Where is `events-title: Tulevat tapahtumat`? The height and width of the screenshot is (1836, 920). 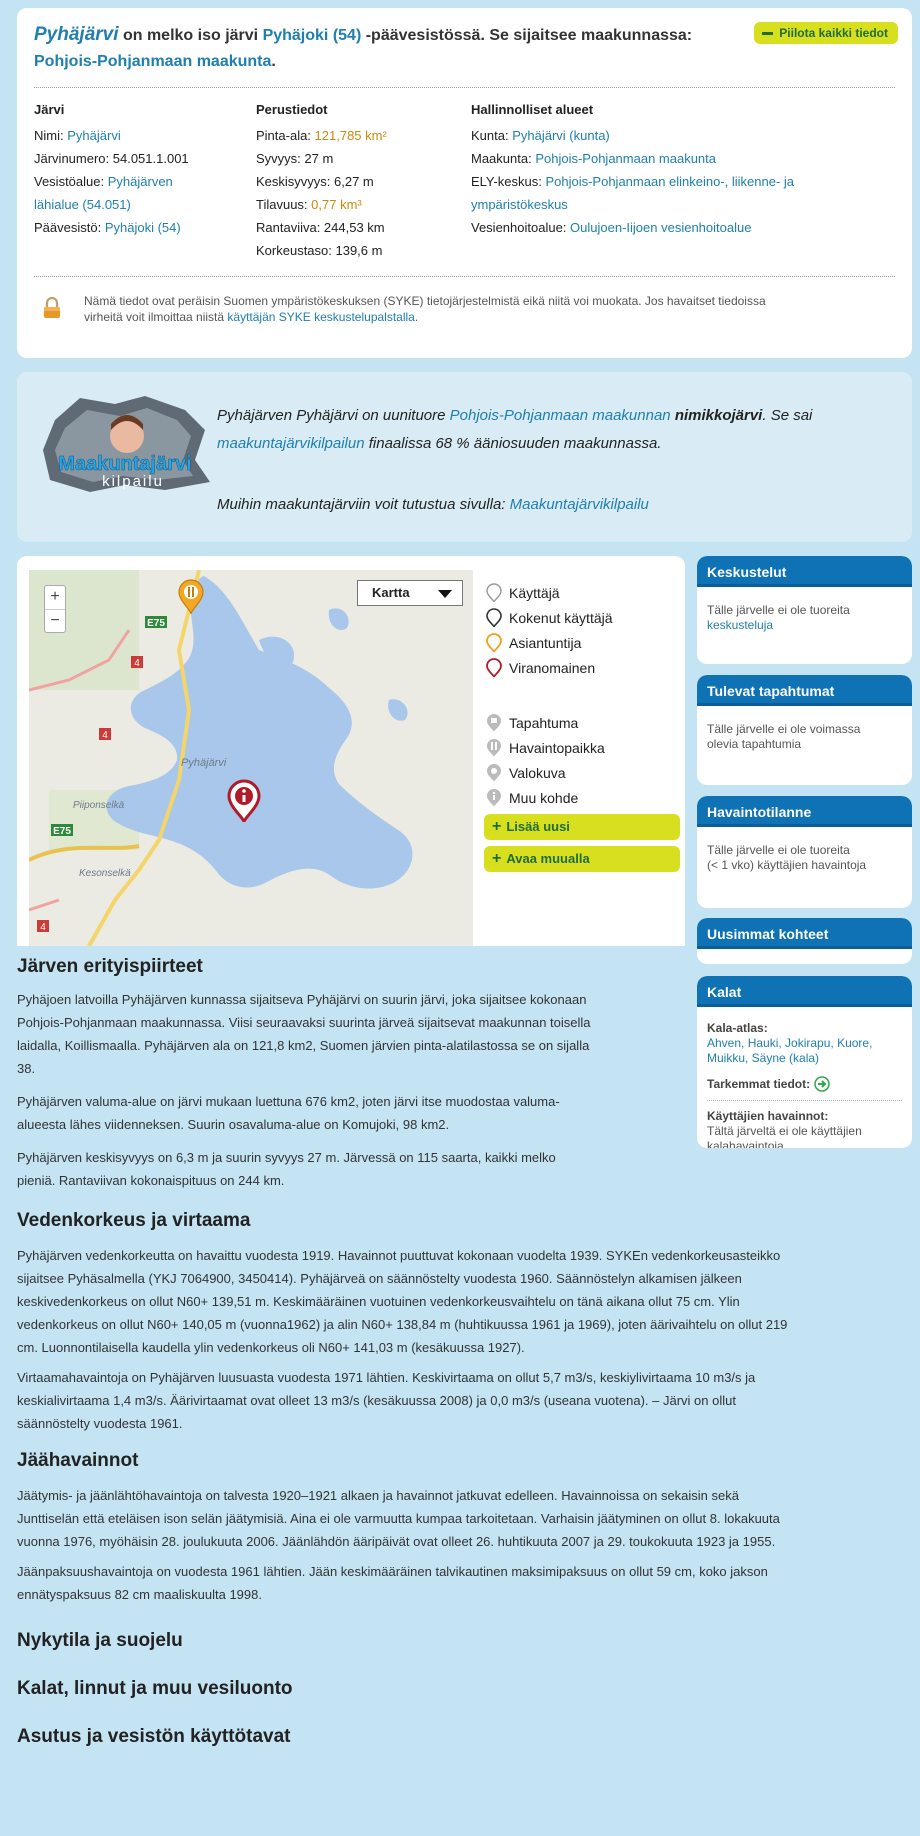
events-title: Tulevat tapahtumat is located at coordinates (804, 690).